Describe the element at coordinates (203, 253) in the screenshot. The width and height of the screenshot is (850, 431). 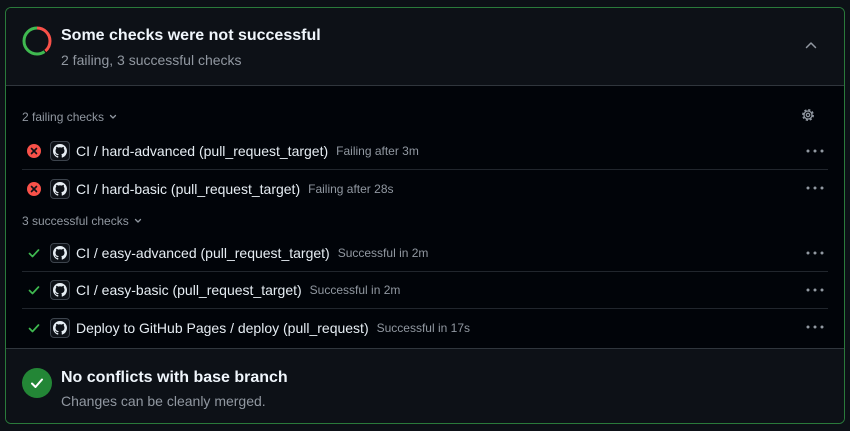
I see `check-name: CI / easy-advanced (pull_request_target)` at that location.